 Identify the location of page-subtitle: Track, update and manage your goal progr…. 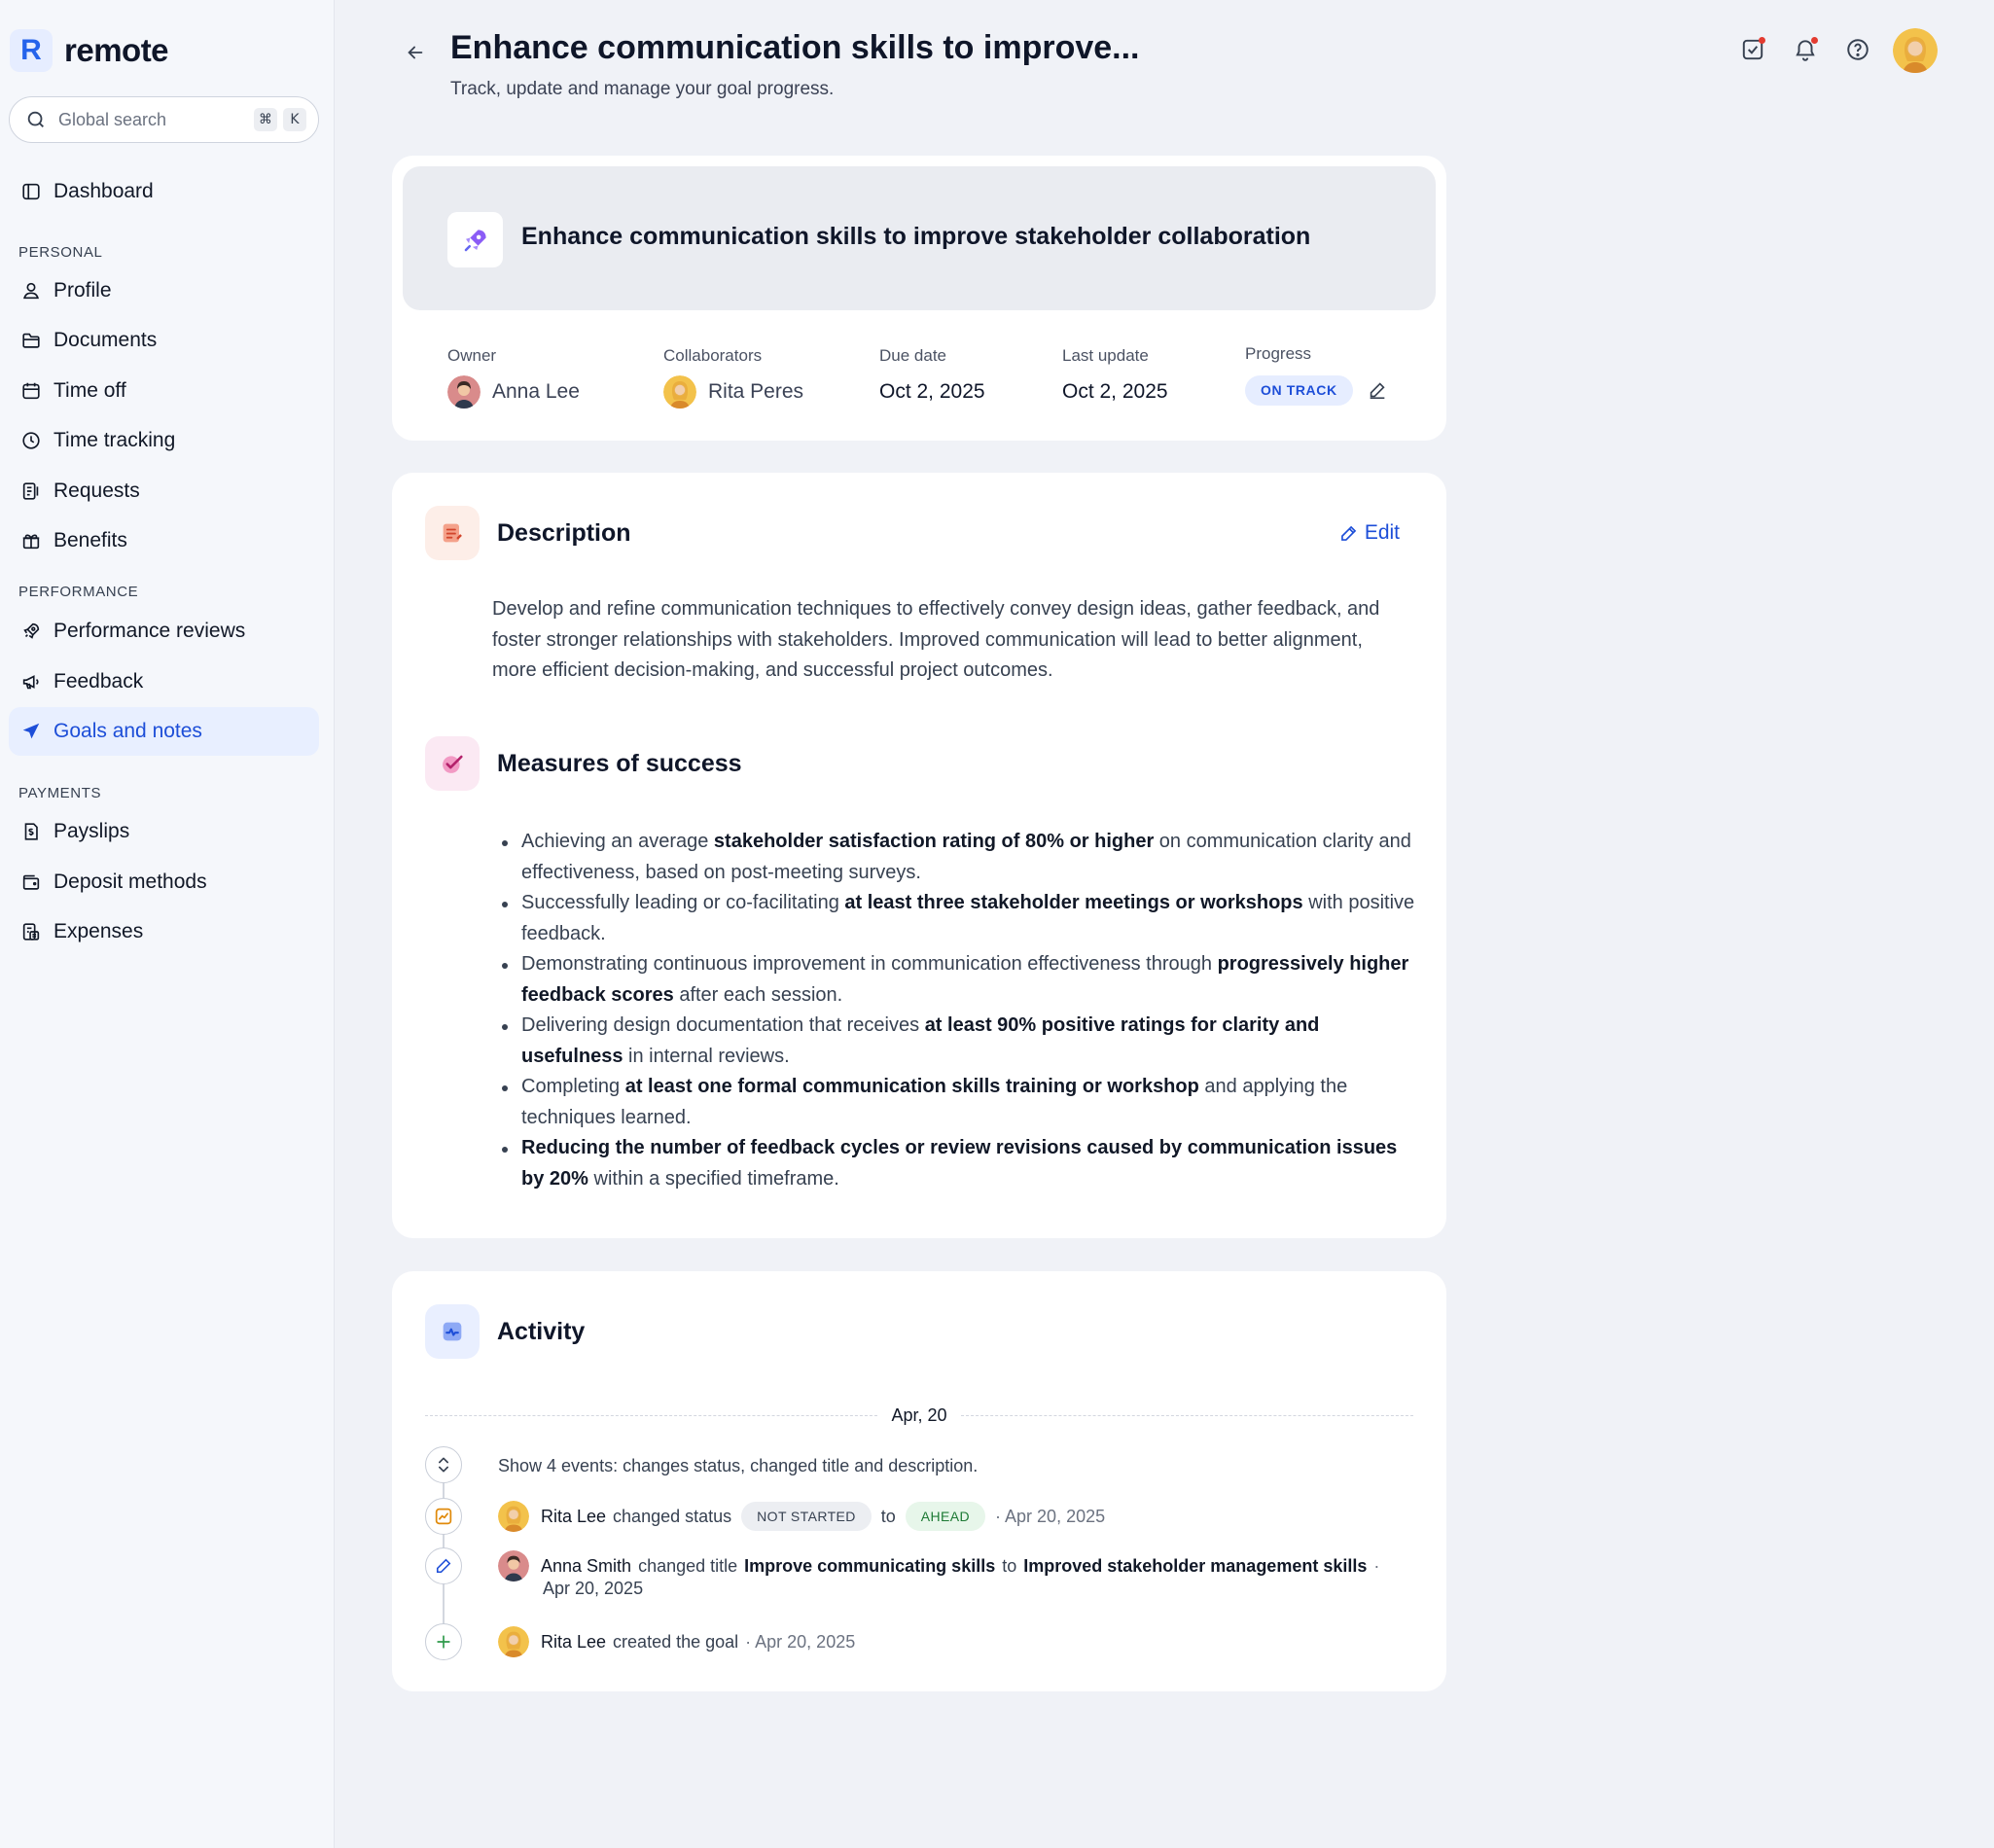
(642, 89).